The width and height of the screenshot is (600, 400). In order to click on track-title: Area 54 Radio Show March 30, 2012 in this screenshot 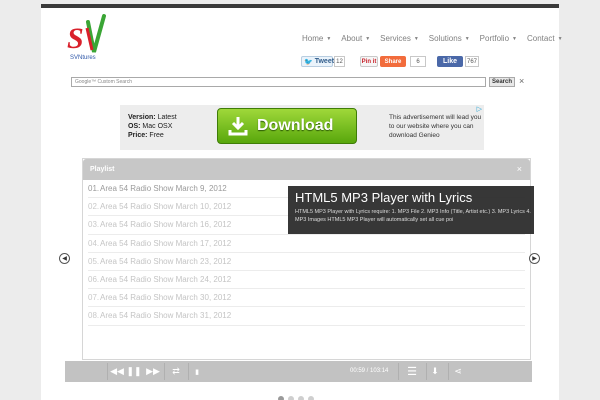, I will do `click(166, 298)`.